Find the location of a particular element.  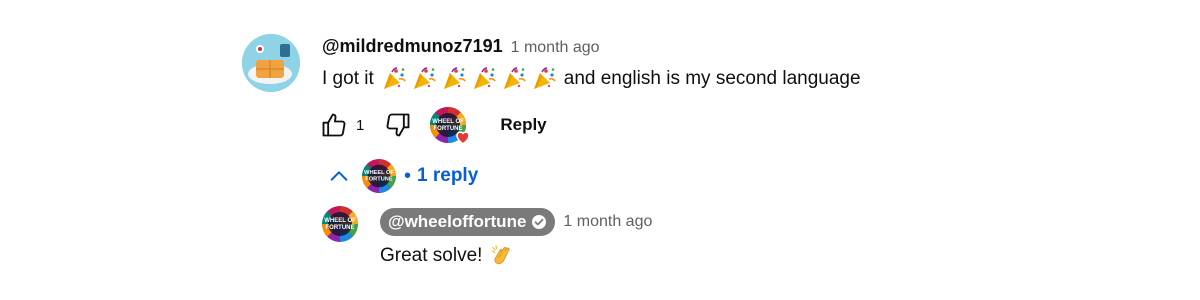

comment-timestamp: 1 month ago is located at coordinates (555, 48).